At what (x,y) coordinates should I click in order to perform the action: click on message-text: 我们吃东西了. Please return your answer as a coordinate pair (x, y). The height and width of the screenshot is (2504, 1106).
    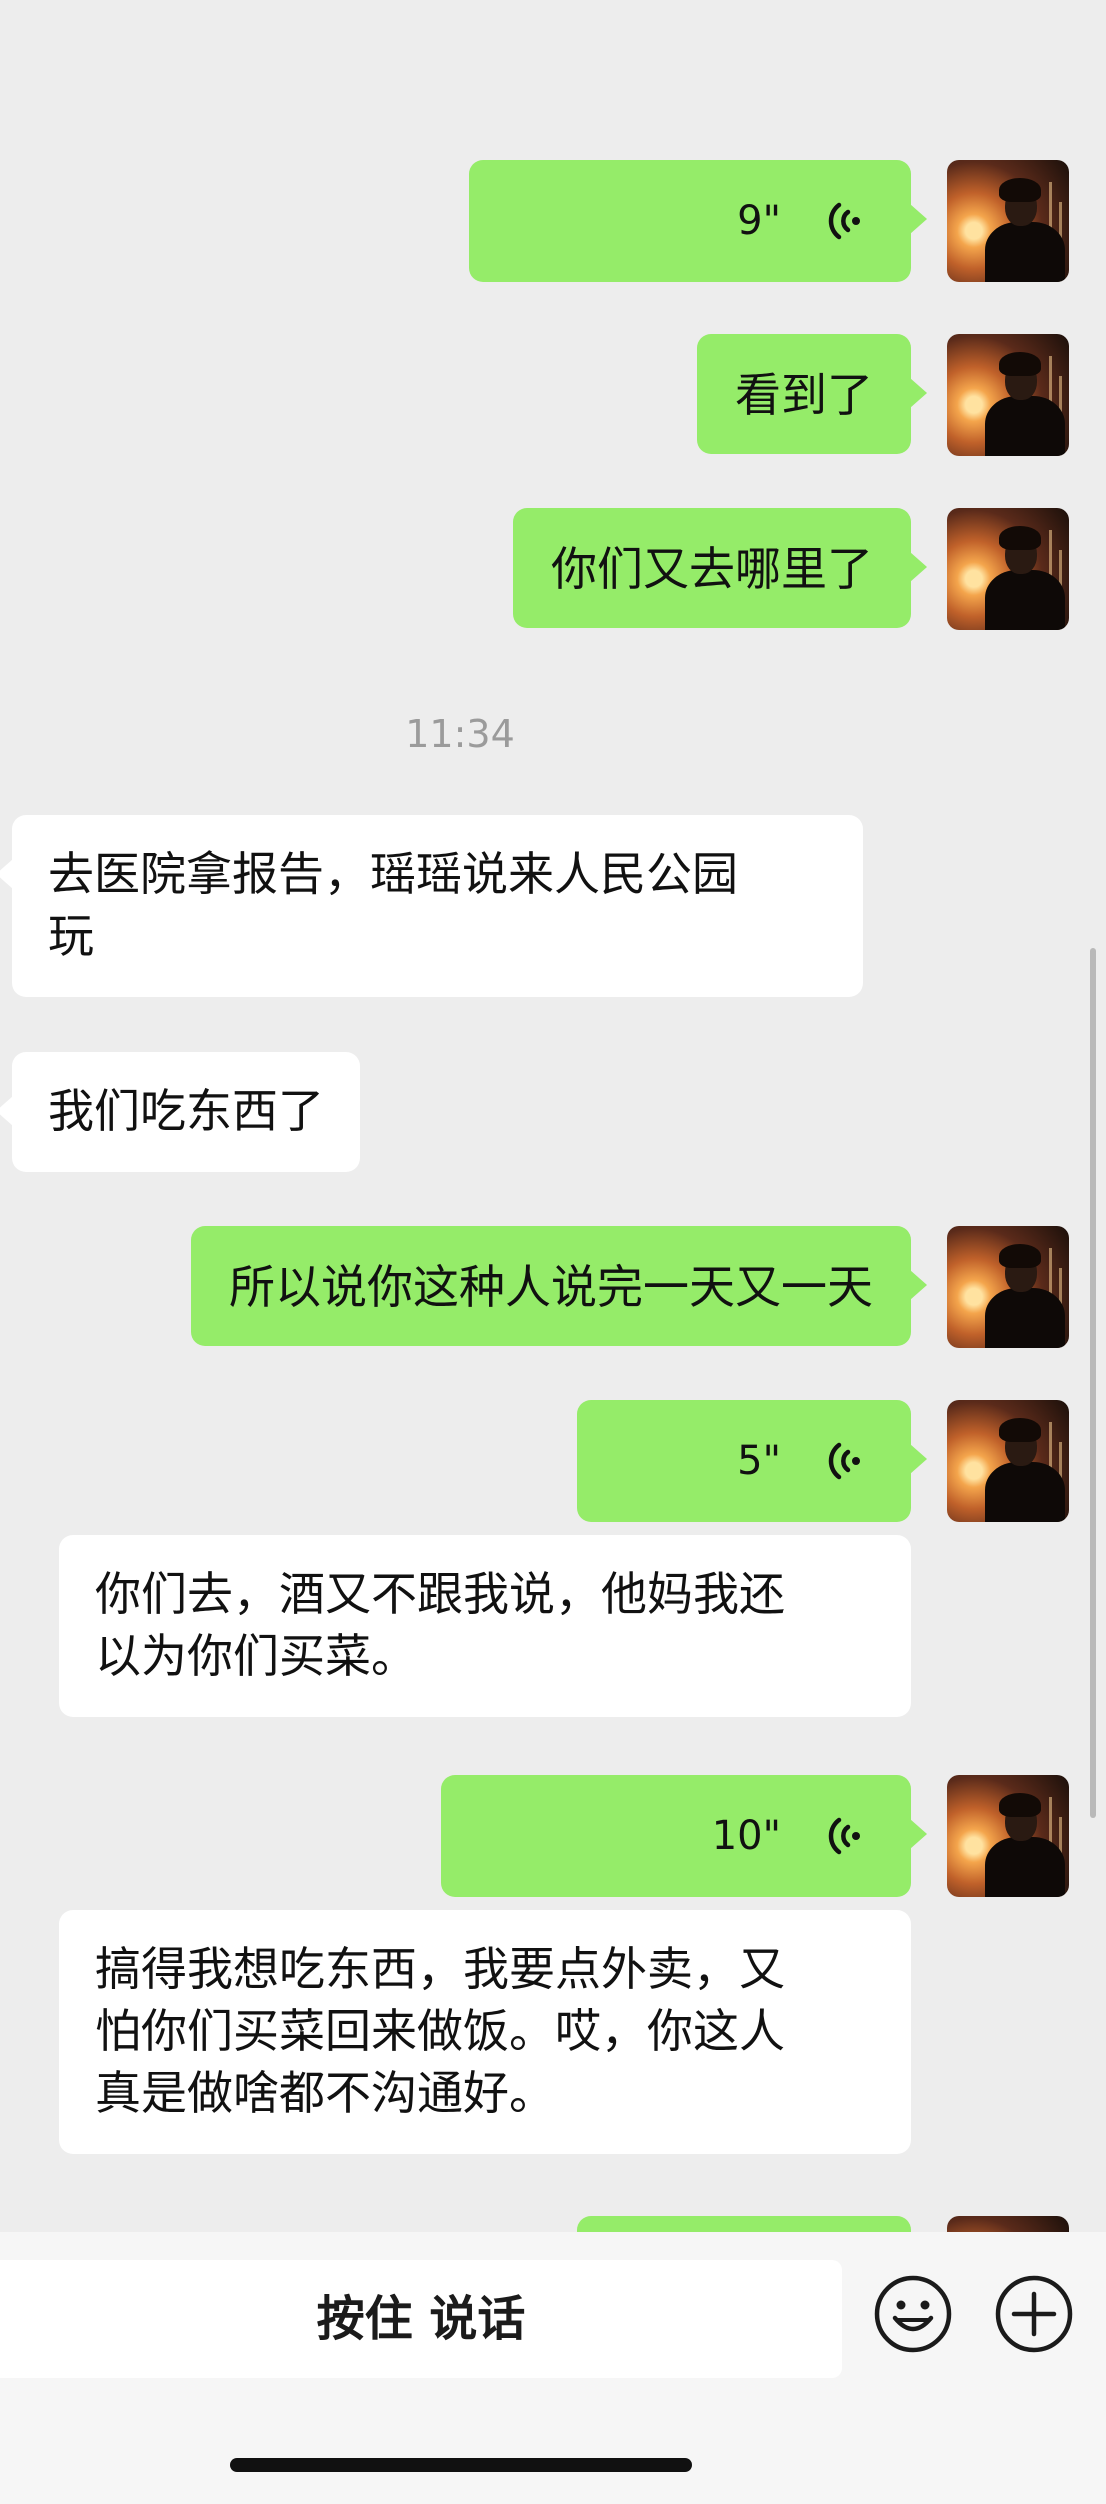
    Looking at the image, I should click on (186, 1111).